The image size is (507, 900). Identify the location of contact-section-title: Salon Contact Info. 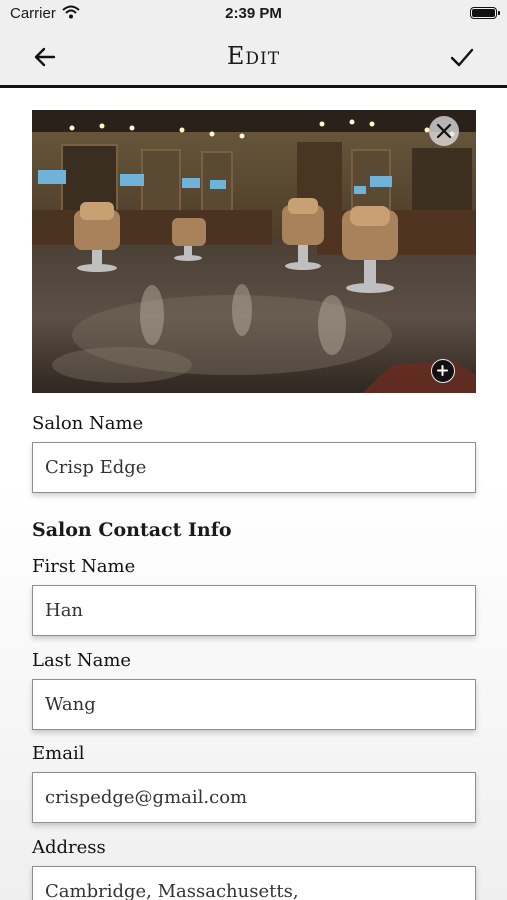
(132, 530).